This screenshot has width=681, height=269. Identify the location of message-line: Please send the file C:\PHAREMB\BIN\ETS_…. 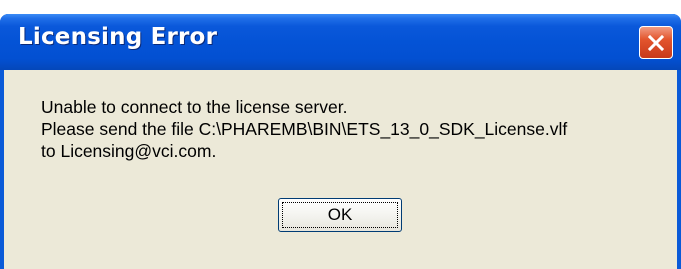
(304, 129).